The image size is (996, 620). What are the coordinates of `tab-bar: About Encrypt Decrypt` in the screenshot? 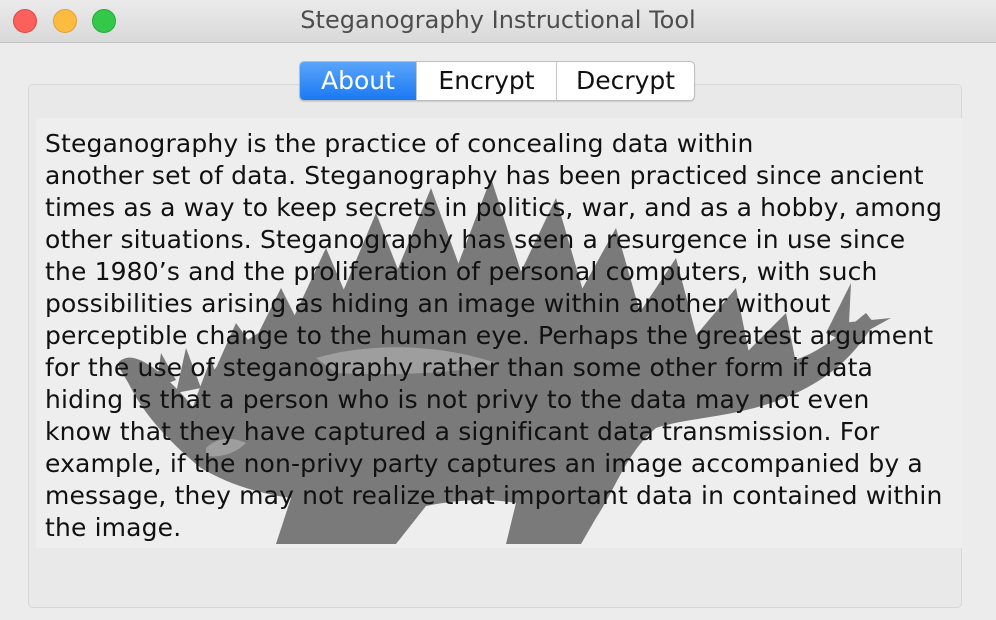 It's located at (497, 81).